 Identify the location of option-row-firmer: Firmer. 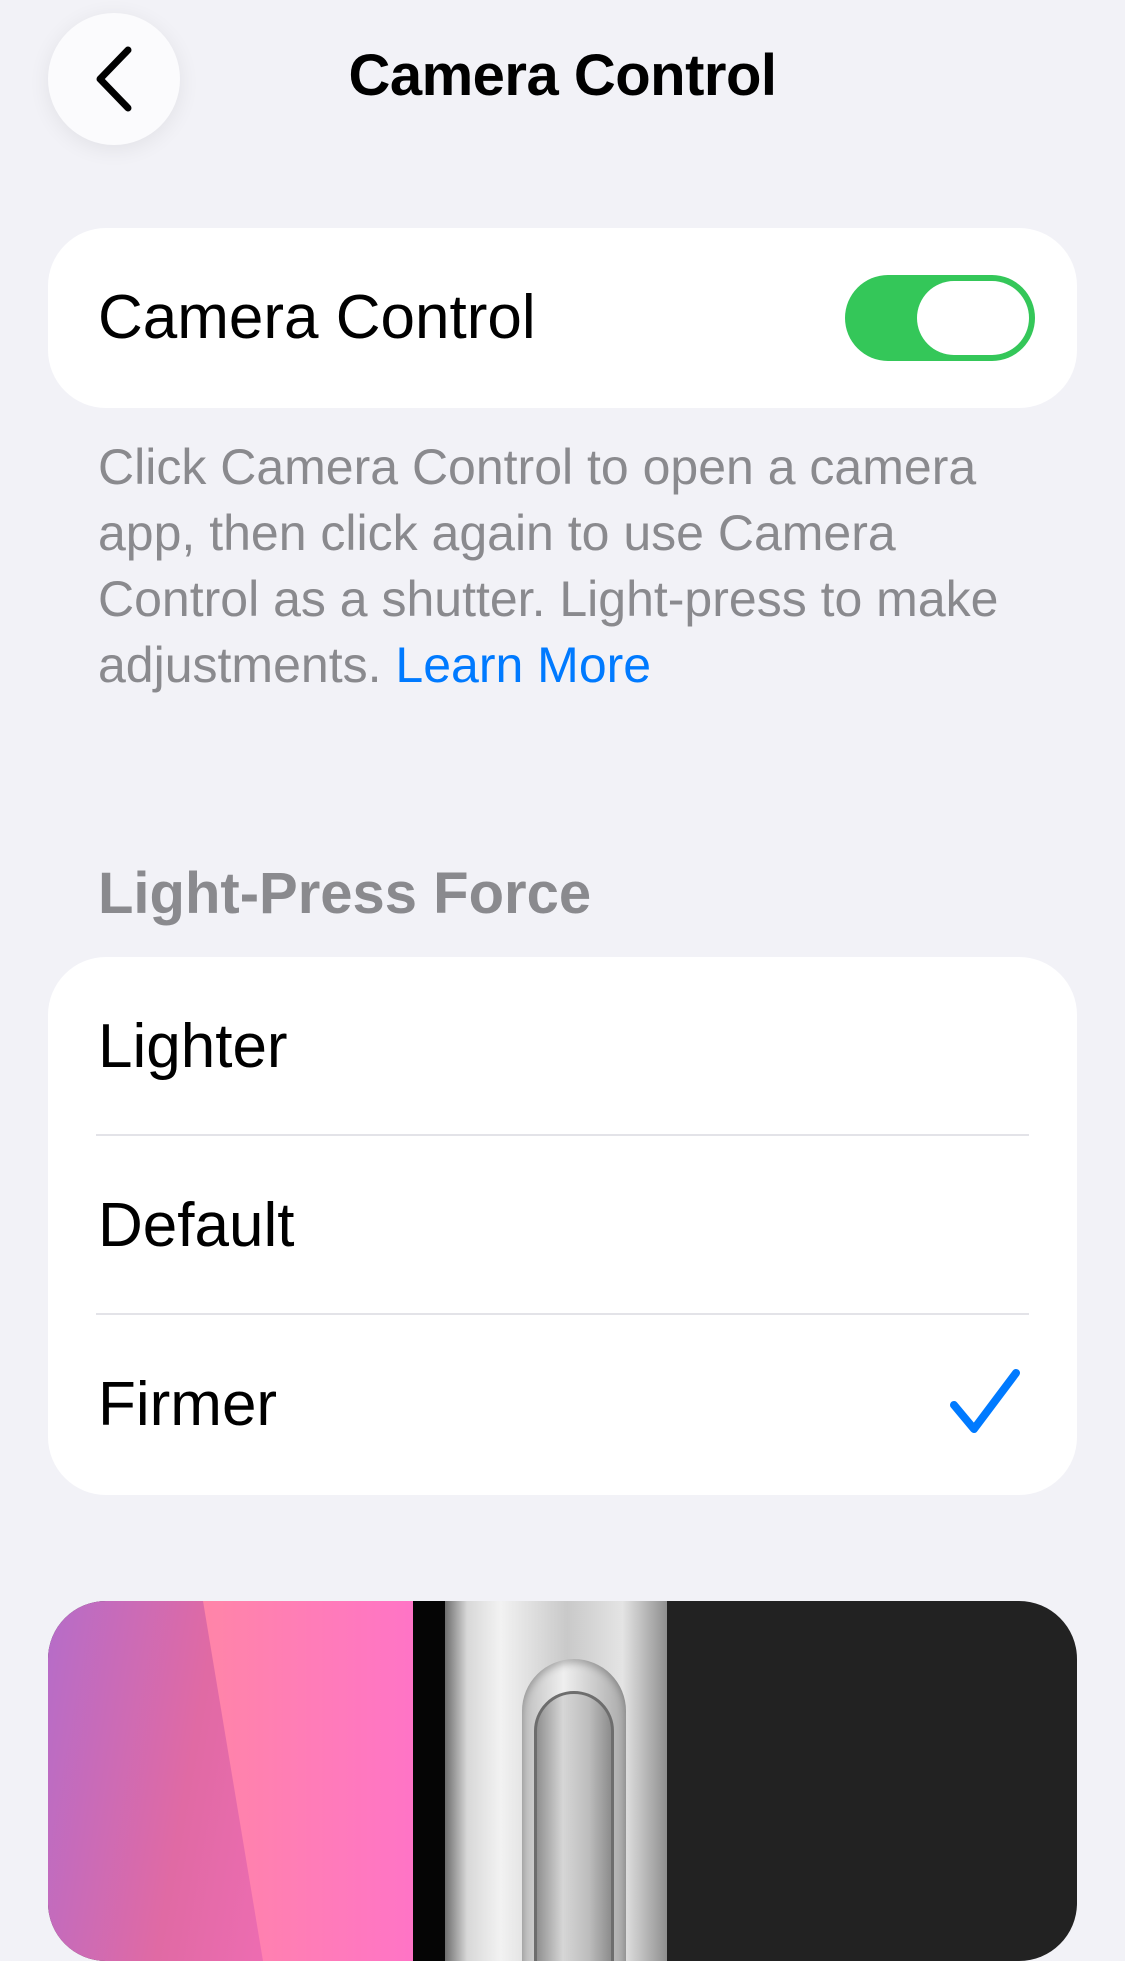
(562, 1404).